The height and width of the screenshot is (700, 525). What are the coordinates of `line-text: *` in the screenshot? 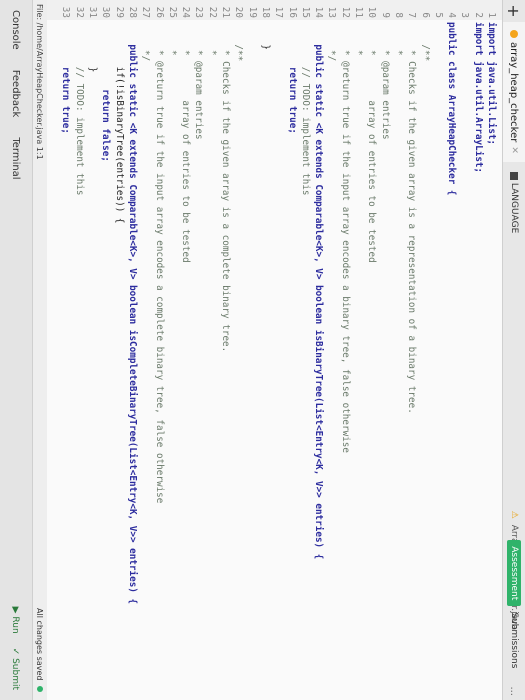 It's located at (359, 39).